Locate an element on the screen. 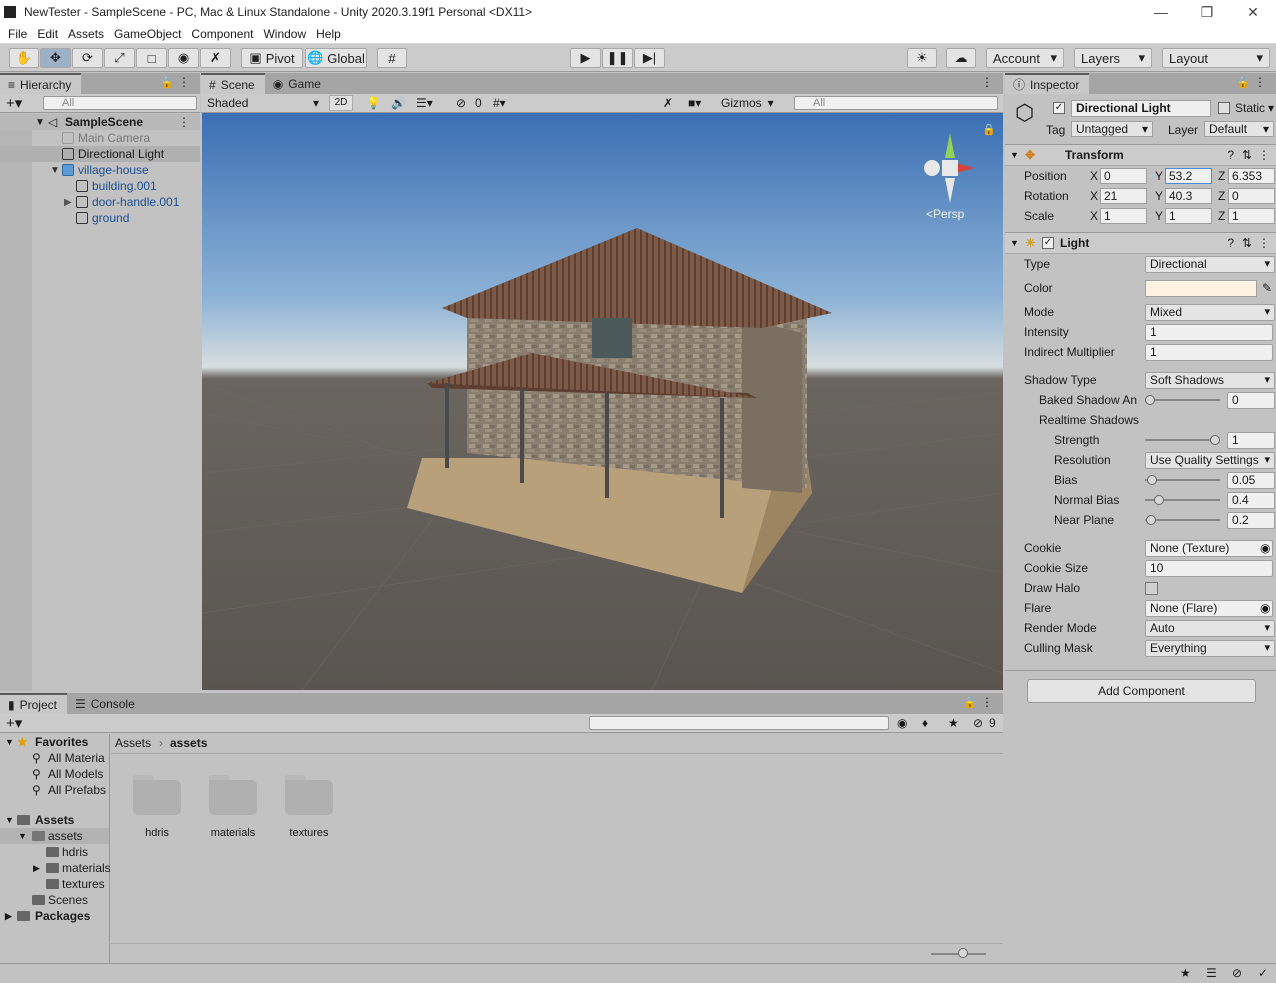 This screenshot has width=1276, height=983. static-dropdown-icon: ▾ is located at coordinates (1271, 108).